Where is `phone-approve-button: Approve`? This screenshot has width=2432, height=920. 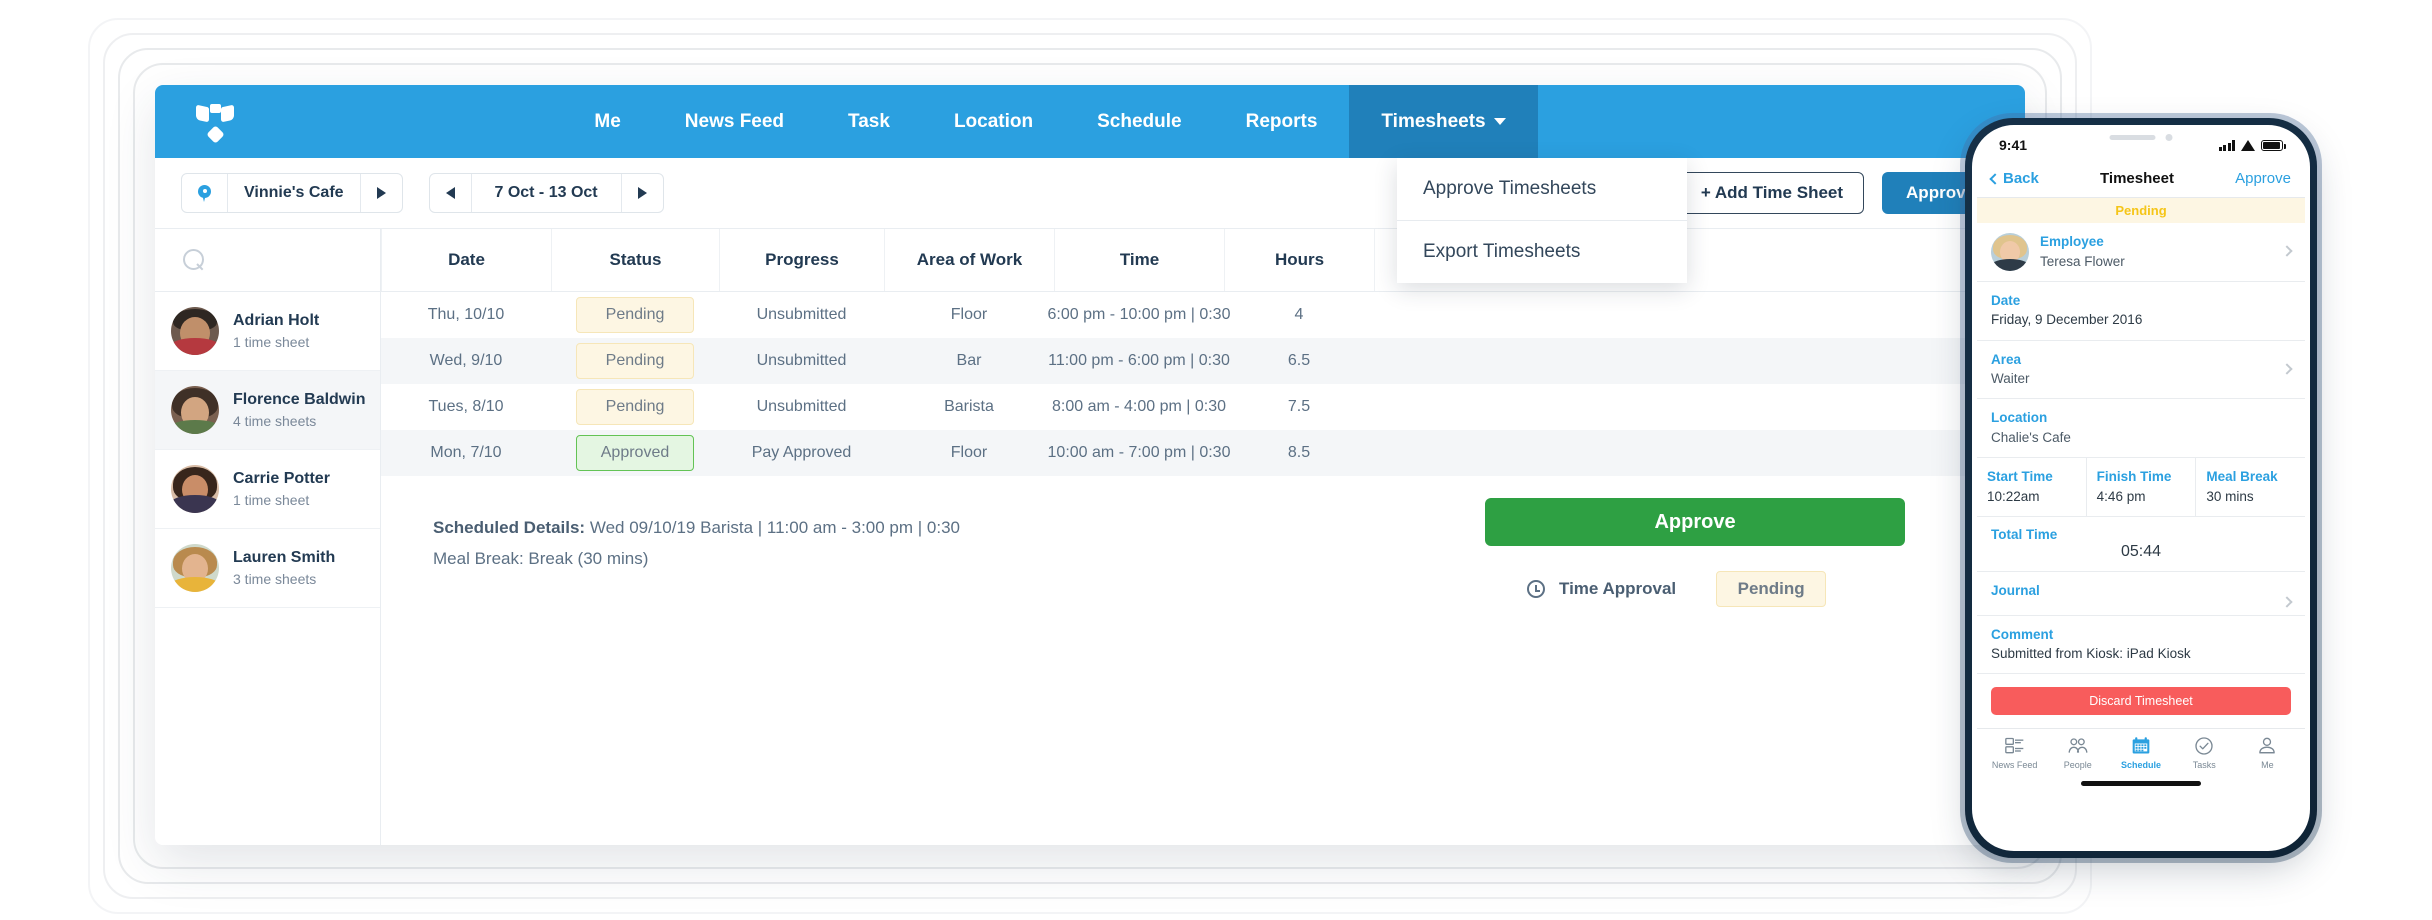
phone-approve-button: Approve is located at coordinates (2263, 178).